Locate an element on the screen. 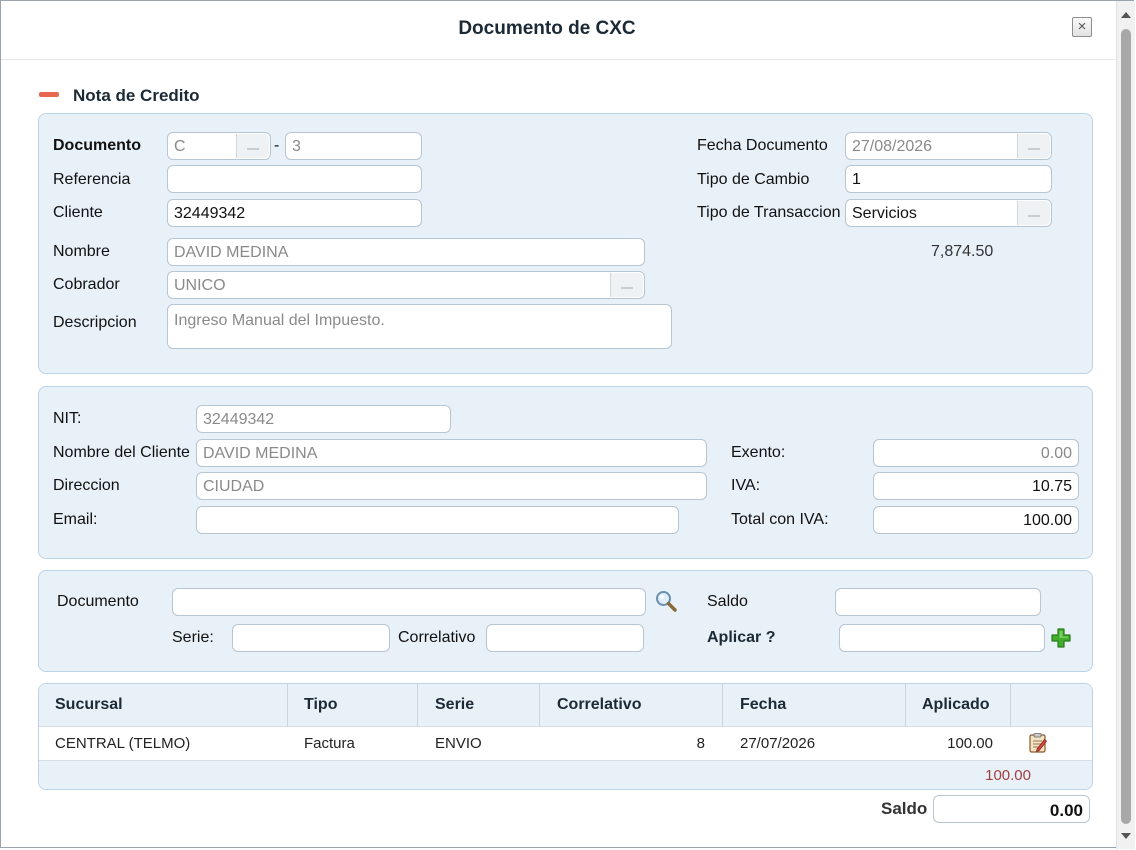 This screenshot has width=1136, height=850. scroll-thumb is located at coordinates (1126, 426).